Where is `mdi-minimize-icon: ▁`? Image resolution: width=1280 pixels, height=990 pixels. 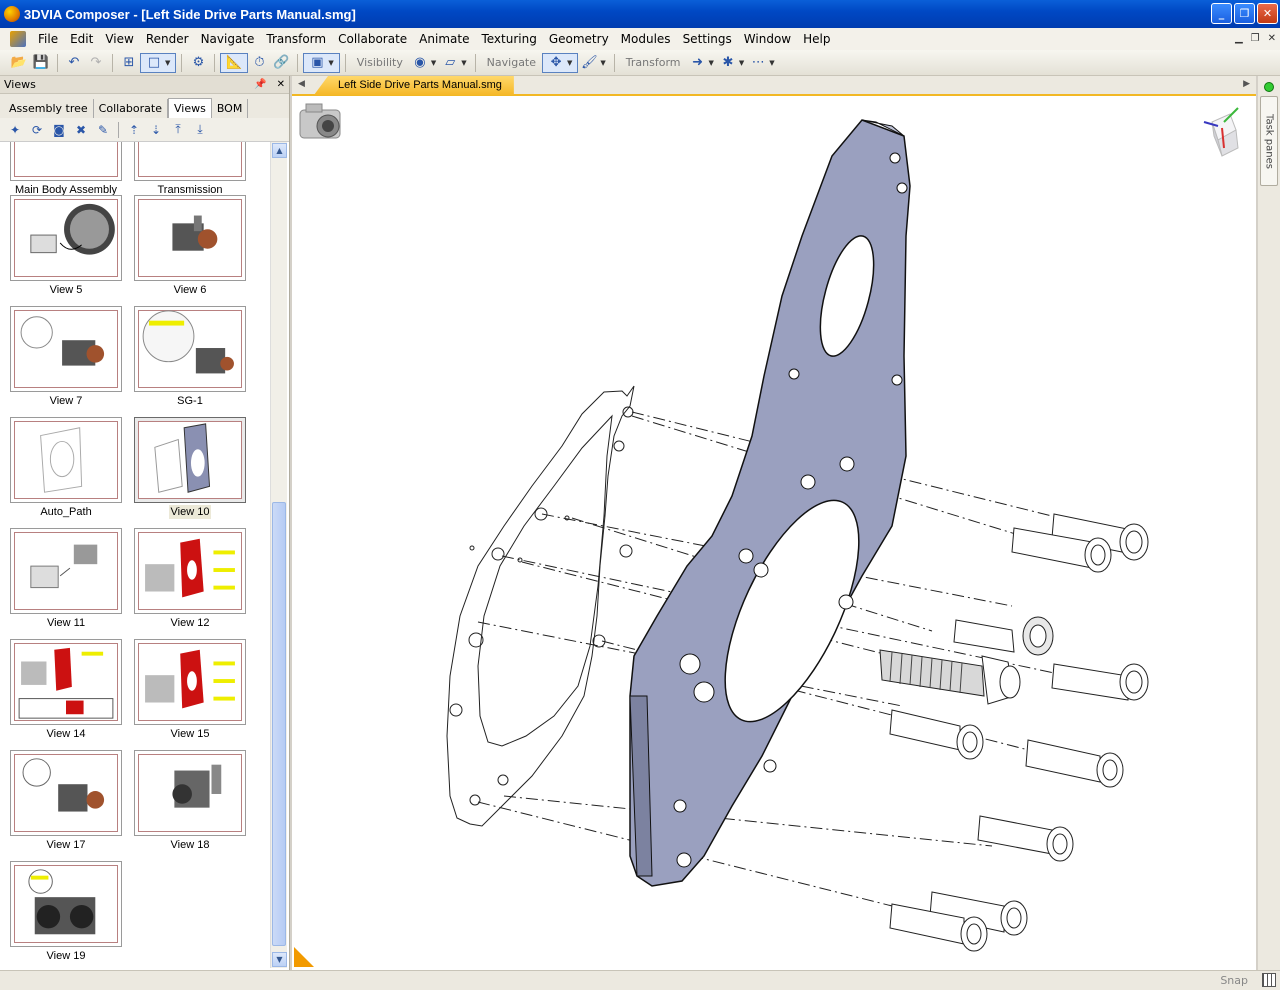
mdi-minimize-icon: ▁ is located at coordinates (1239, 38).